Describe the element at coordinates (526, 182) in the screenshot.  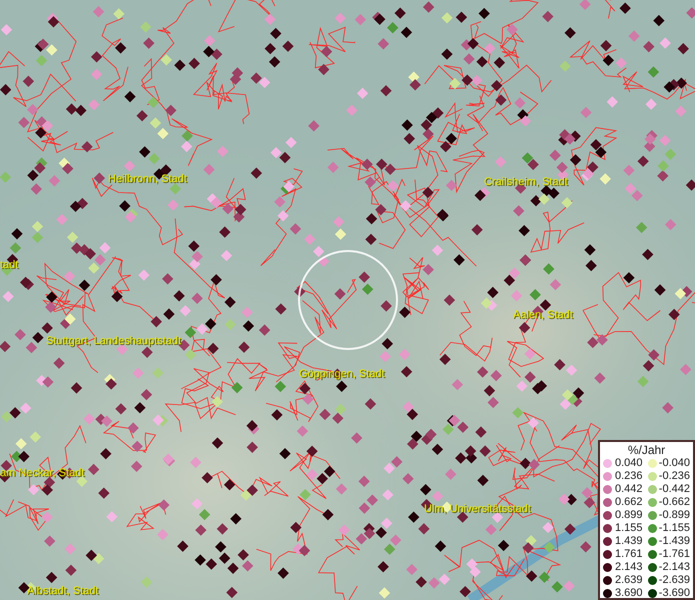
I see `place-label: Crailsheim, Stadt` at that location.